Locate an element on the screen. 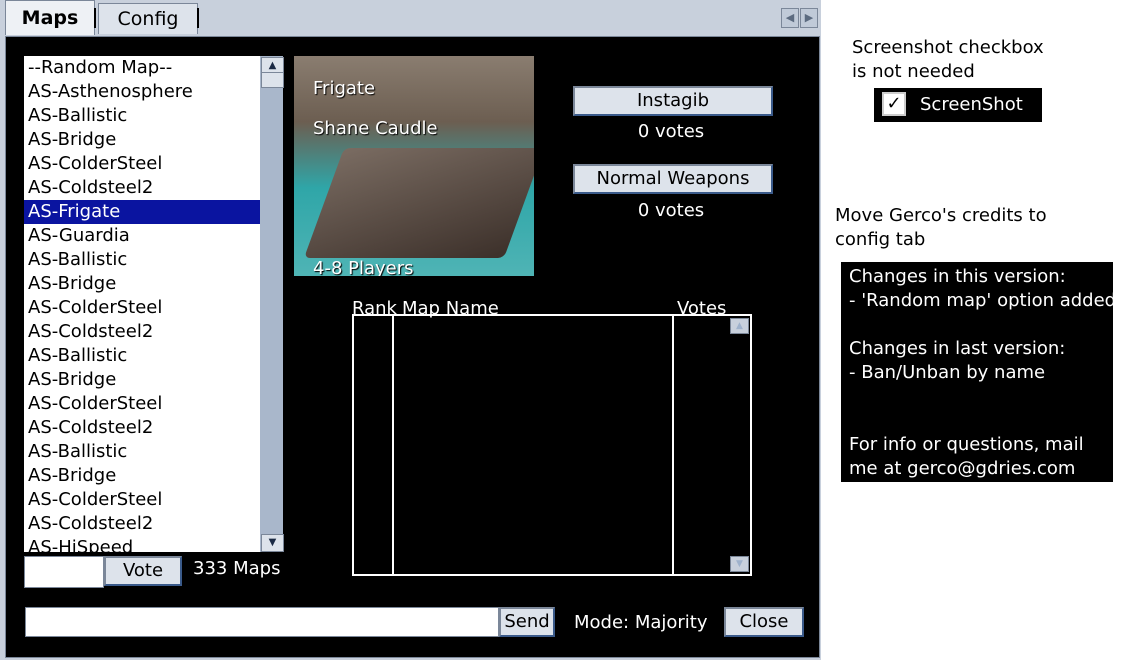 The height and width of the screenshot is (660, 1131). screenshot-checkbox-row: ✓ ScreenShot is located at coordinates (958, 105).